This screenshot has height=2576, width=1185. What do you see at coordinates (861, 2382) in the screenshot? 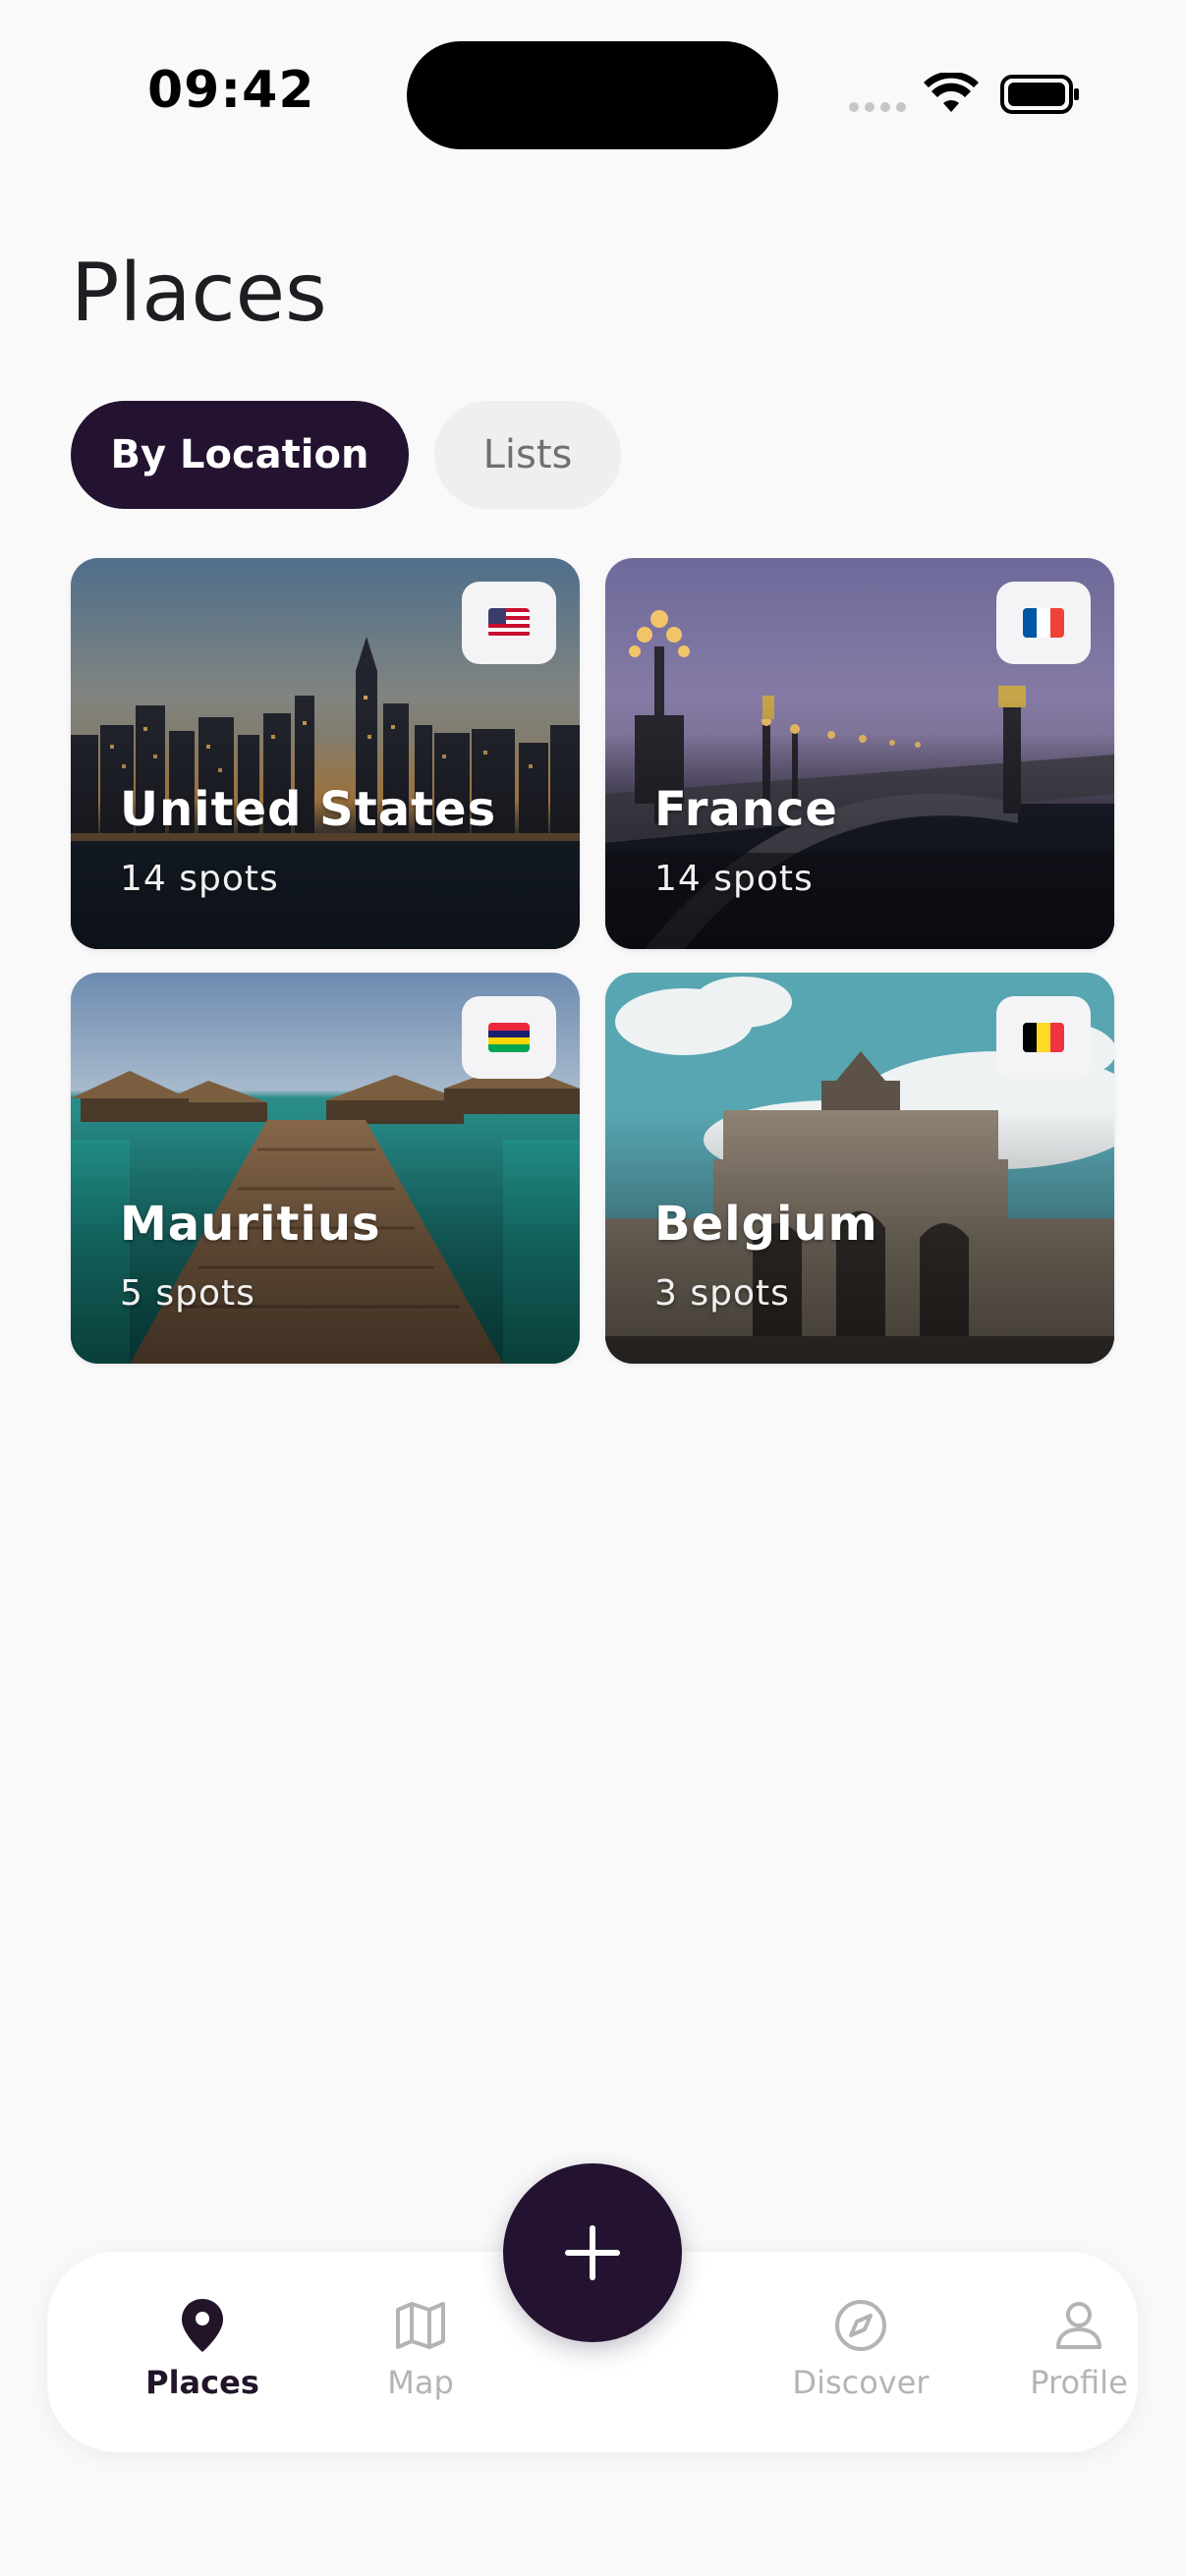
I see `nav-label: Discover` at bounding box center [861, 2382].